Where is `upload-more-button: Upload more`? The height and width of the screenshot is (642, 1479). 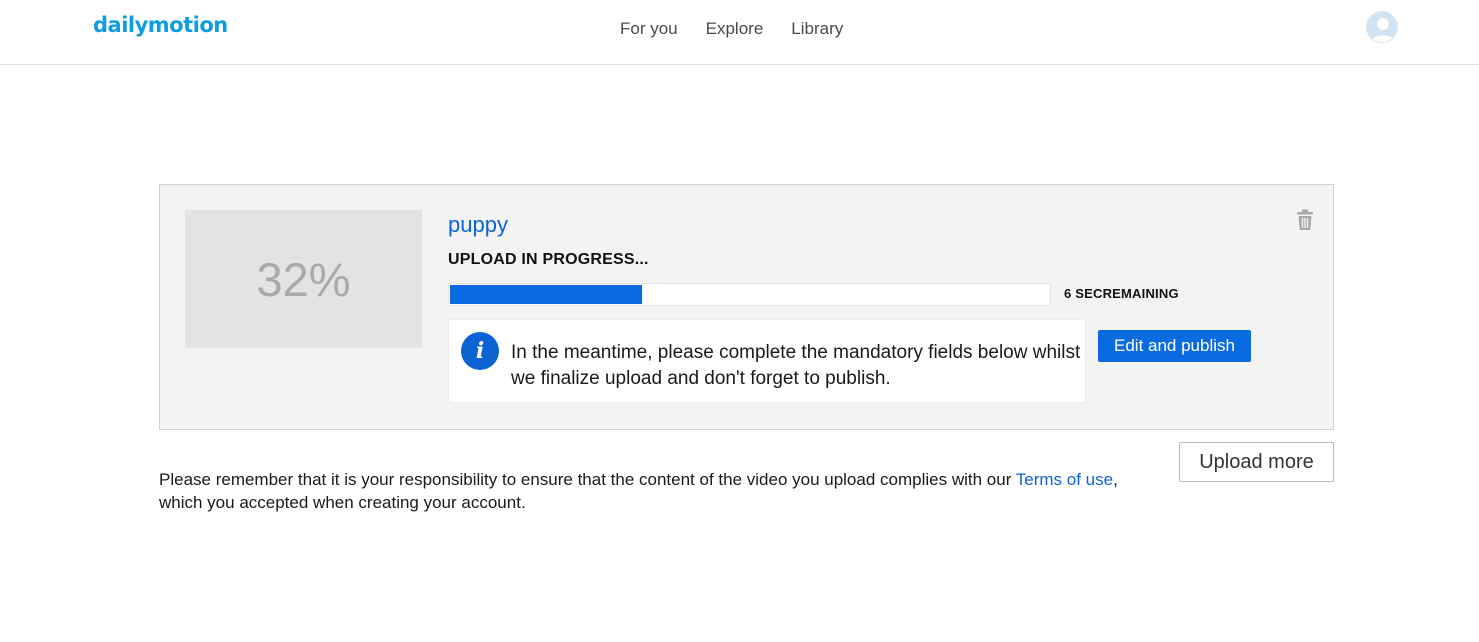 upload-more-button: Upload more is located at coordinates (1256, 462).